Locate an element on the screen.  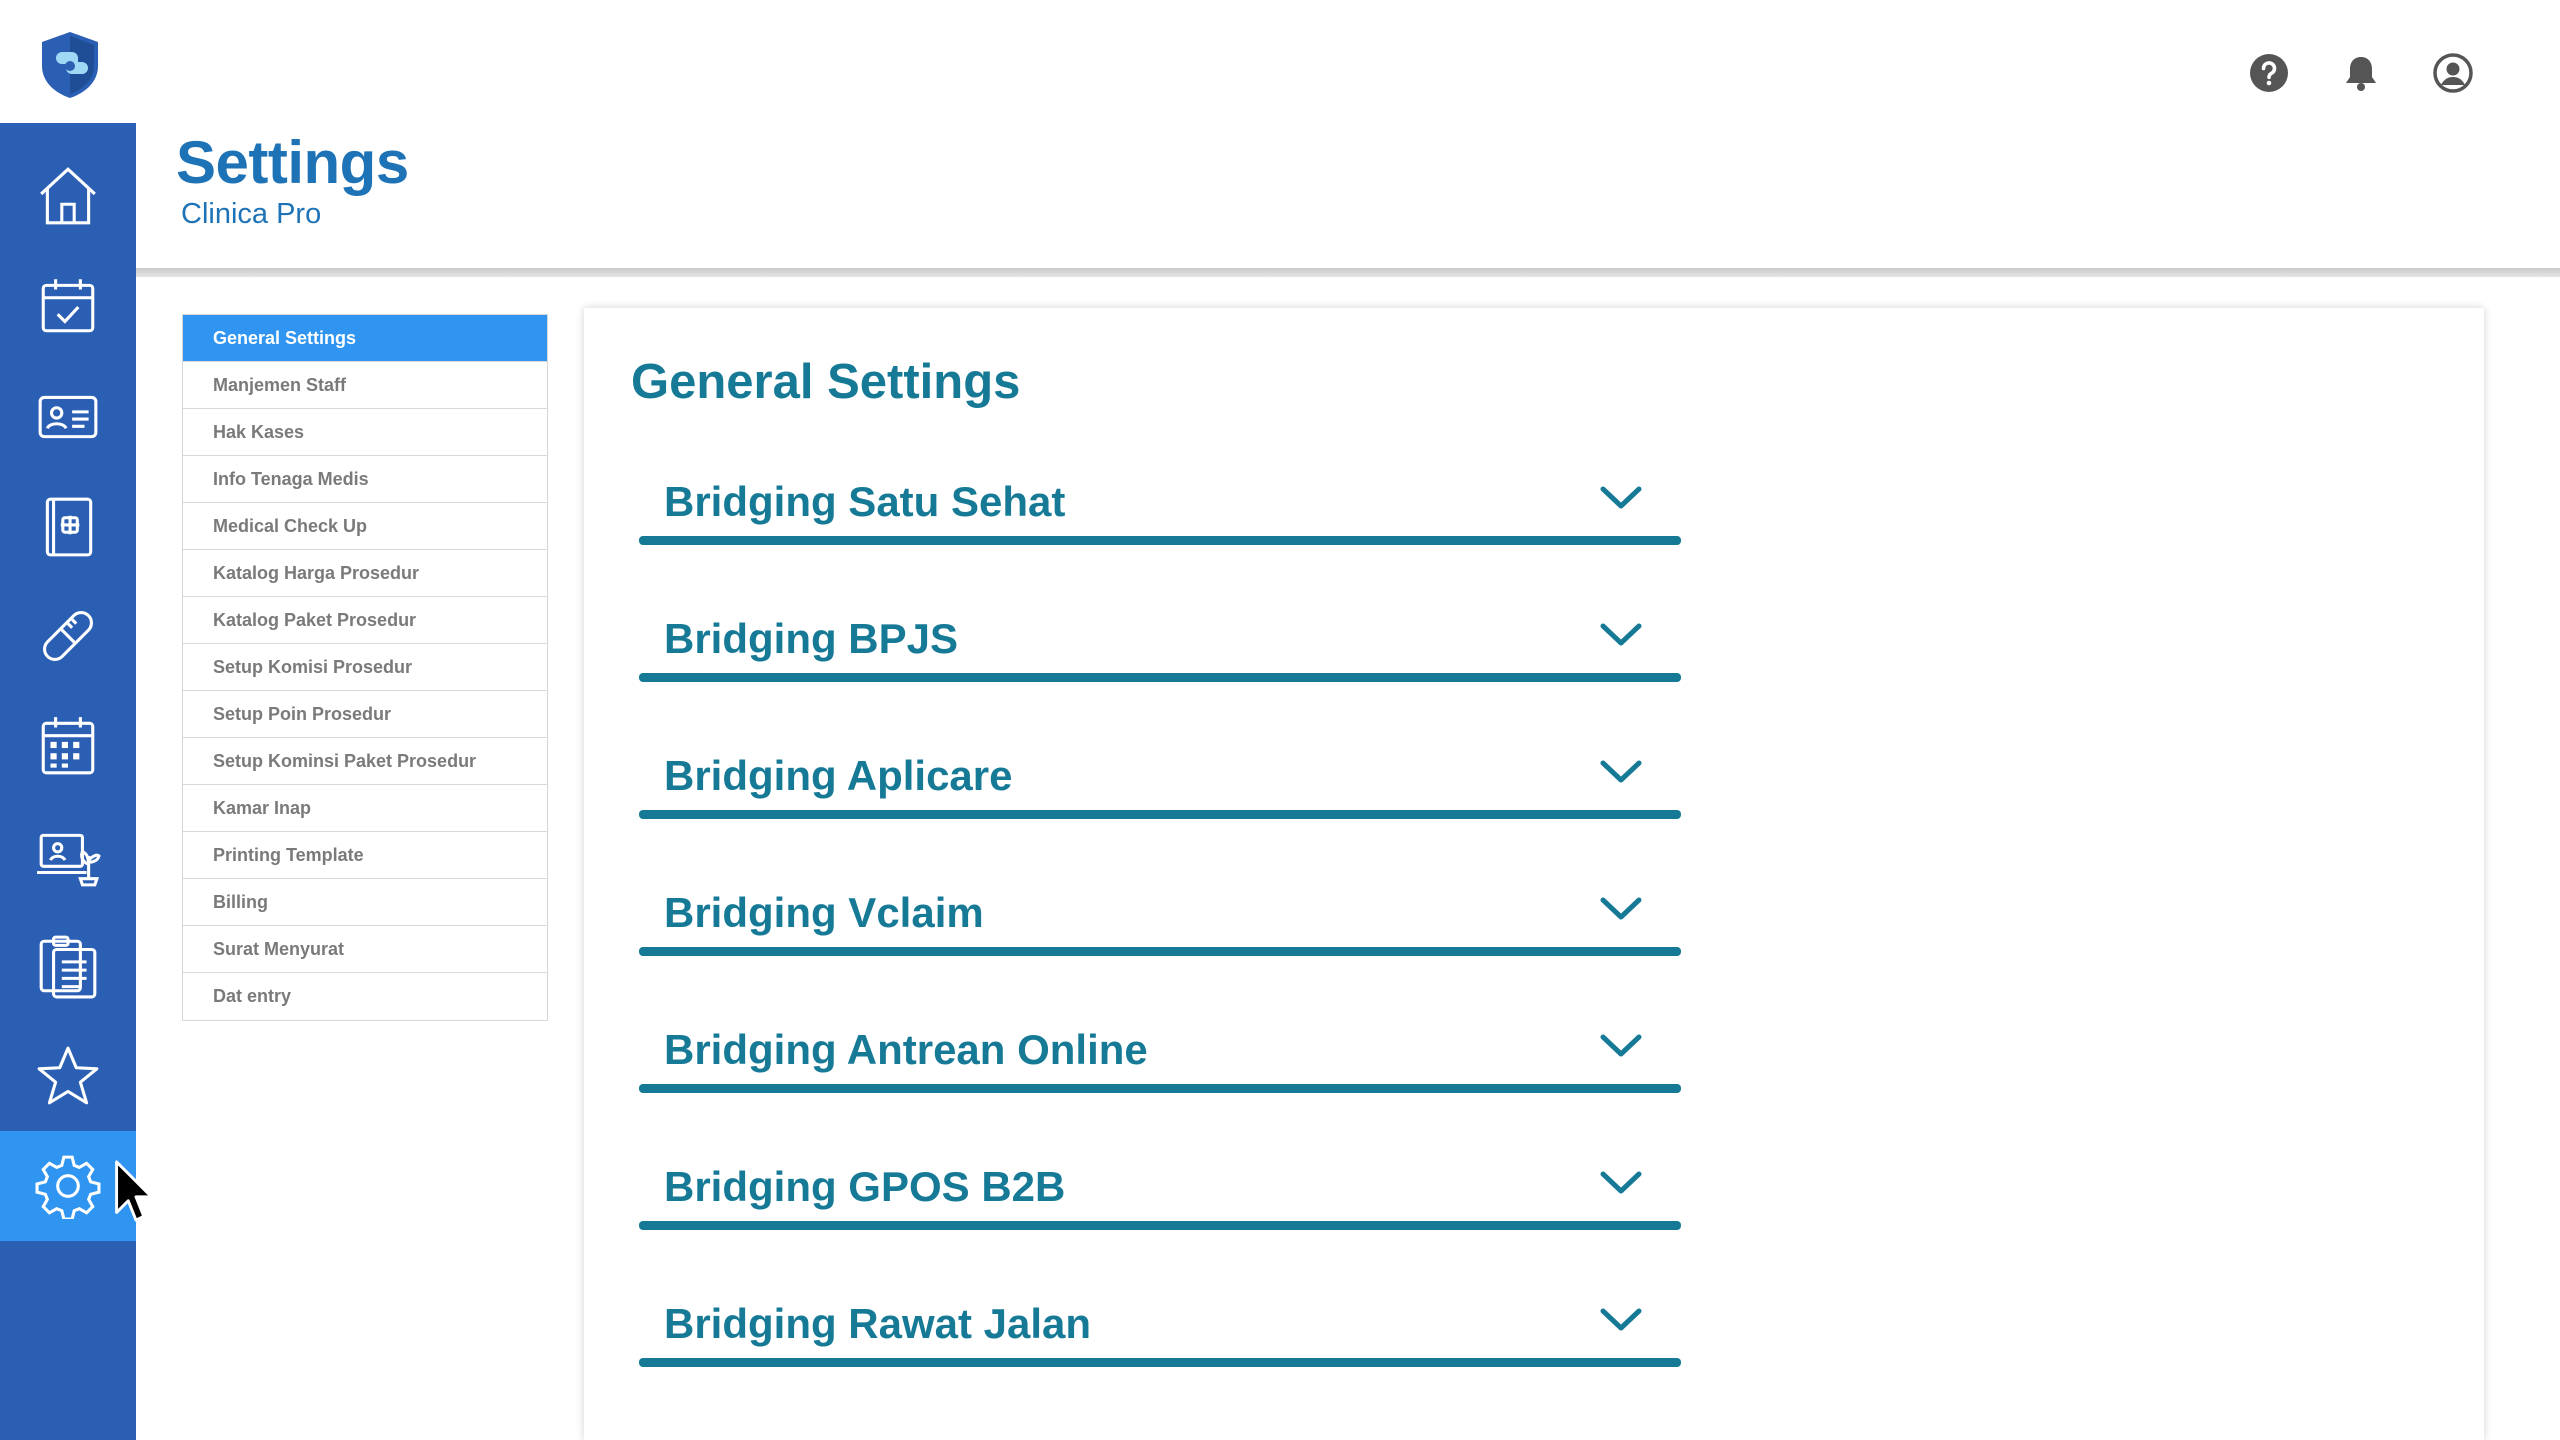
gear-icon is located at coordinates (68, 1187).